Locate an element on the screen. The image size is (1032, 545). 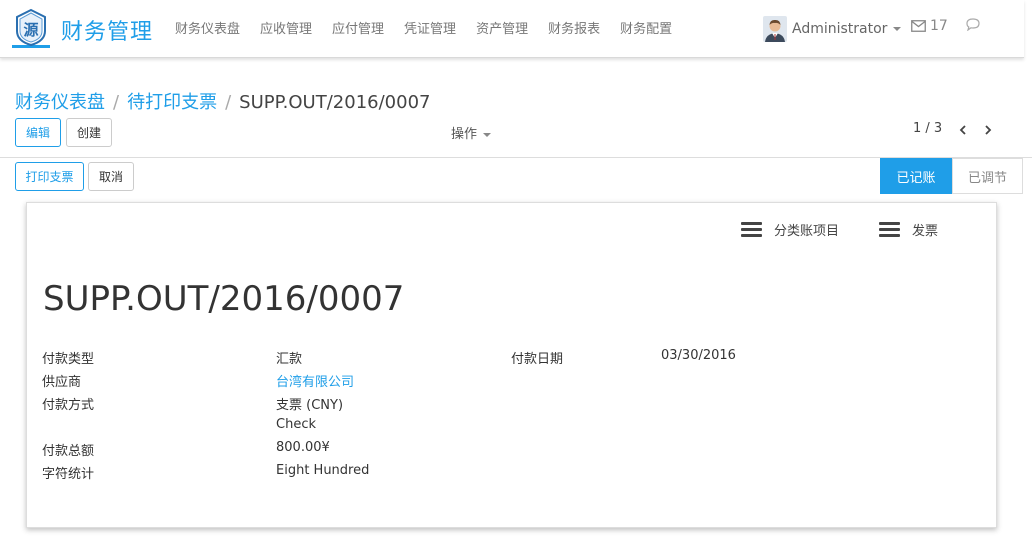
partner-label: 供应商 is located at coordinates (62, 382).